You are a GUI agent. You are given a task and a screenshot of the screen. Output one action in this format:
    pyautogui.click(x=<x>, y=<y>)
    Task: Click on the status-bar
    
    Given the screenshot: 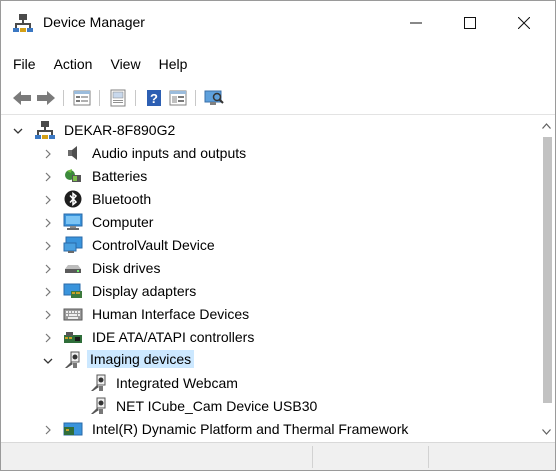 What is the action you would take?
    pyautogui.click(x=278, y=456)
    